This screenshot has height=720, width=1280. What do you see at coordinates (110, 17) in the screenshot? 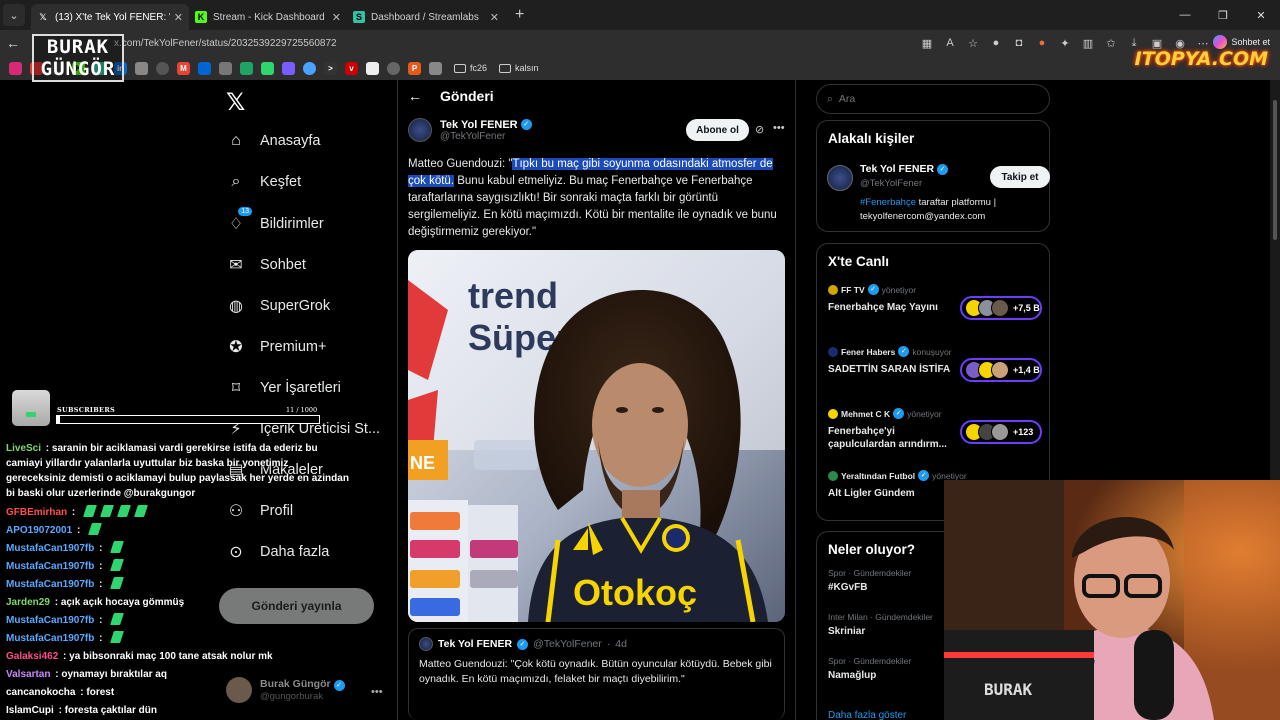
I see `tab-x-post: 𝕏 (13) X'te Tek Yol FENER: "Matteo G ✕` at bounding box center [110, 17].